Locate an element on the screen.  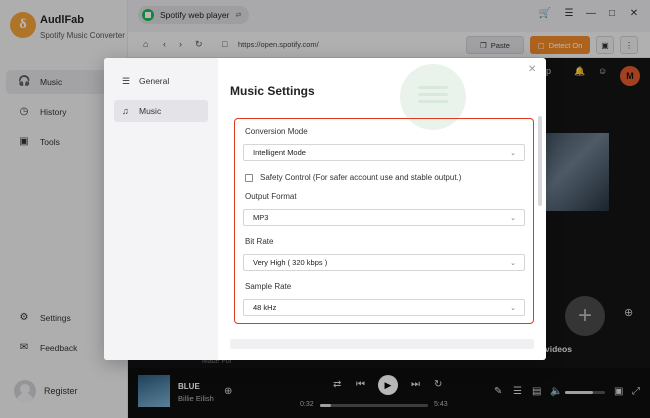
next-section-strip is located at coordinates (382, 344).